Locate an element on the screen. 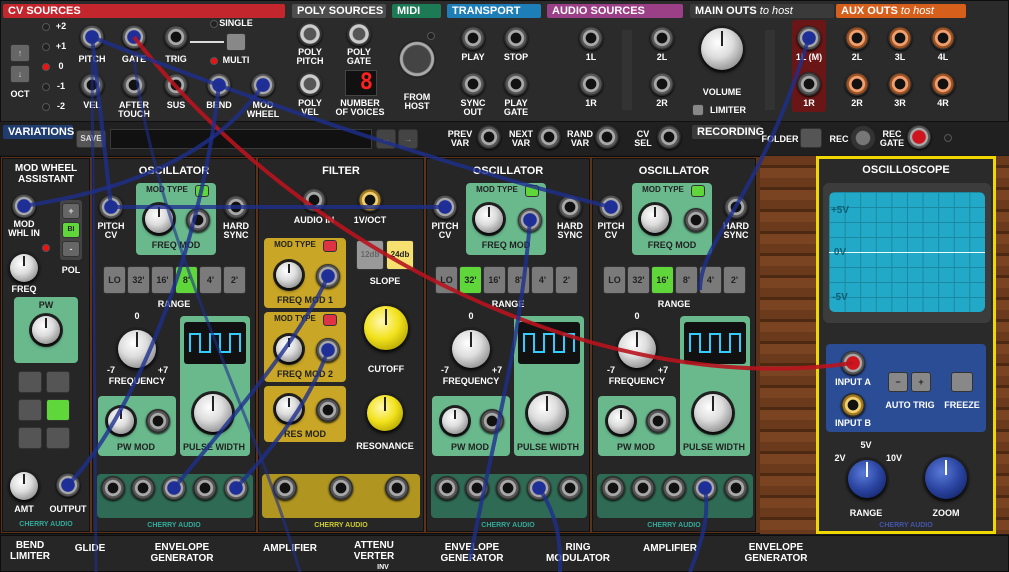 The image size is (1009, 572). rand-var-jack is located at coordinates (607, 137).